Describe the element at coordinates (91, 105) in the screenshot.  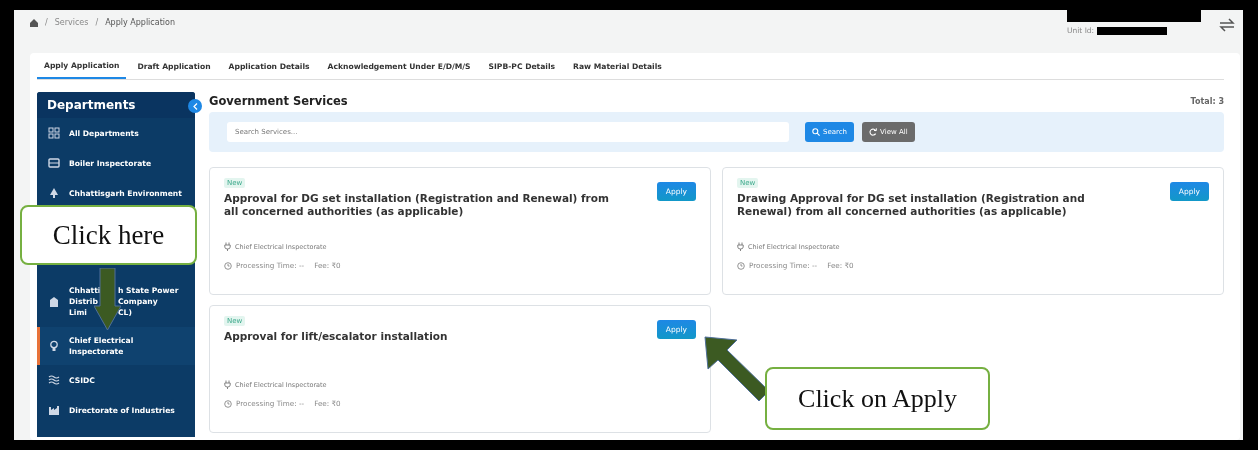
I see `sidebar-title: Departments` at that location.